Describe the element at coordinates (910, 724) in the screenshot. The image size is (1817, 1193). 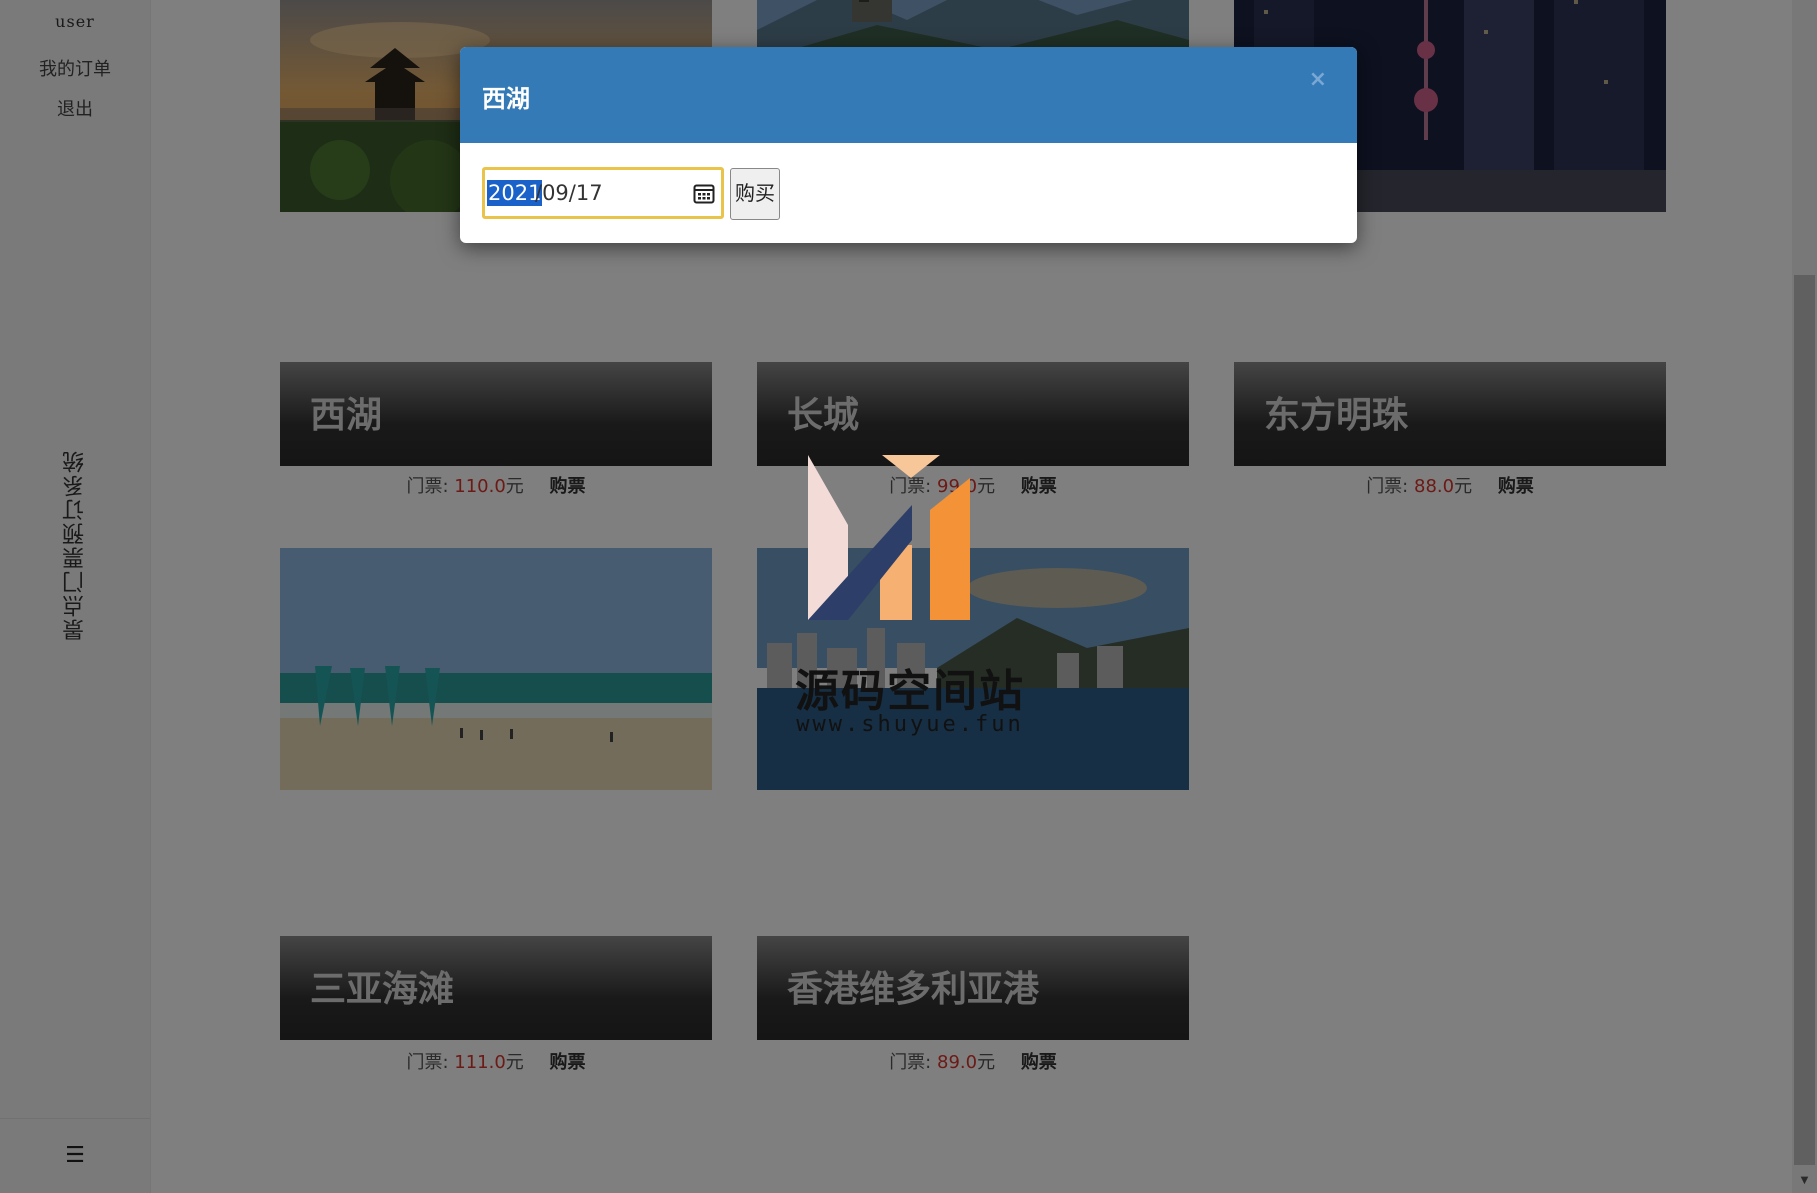
I see `watermark-url: www.shuyue.fun` at that location.